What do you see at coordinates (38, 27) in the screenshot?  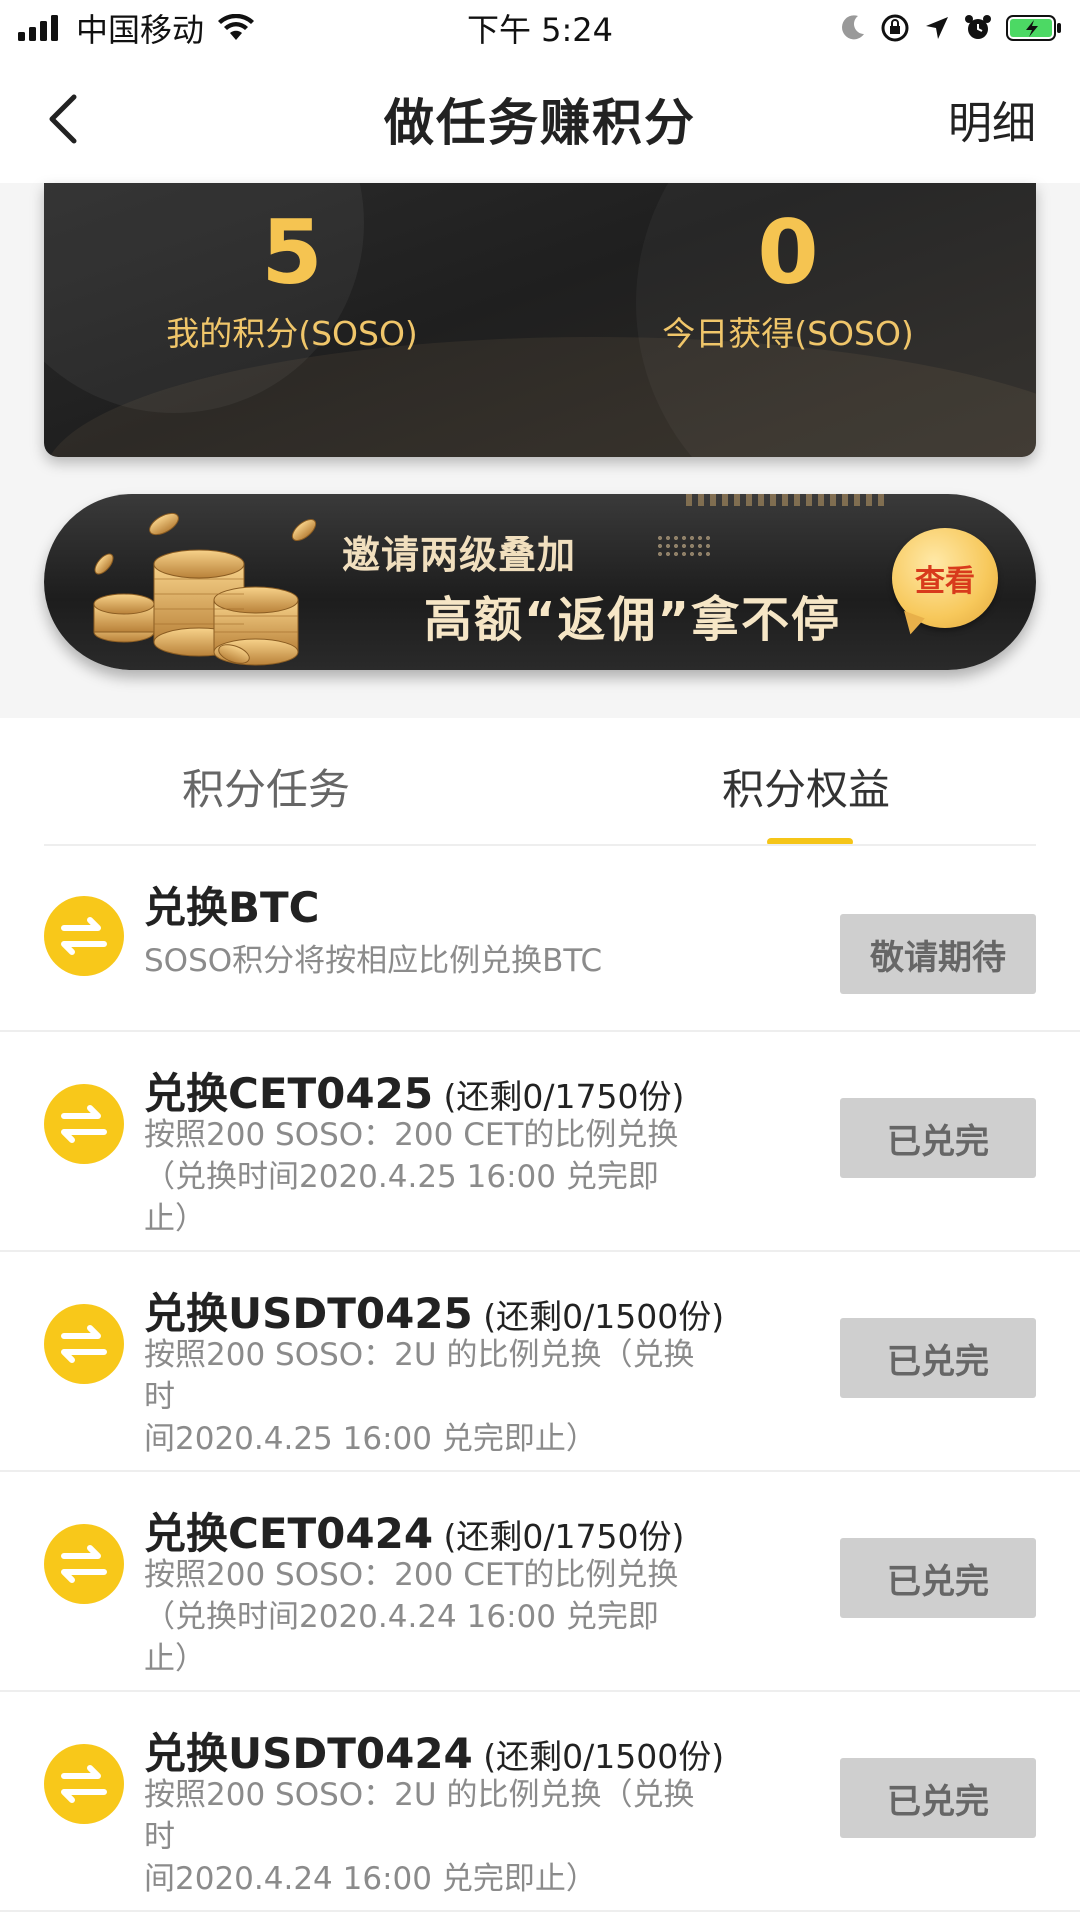 I see `signal-icon` at bounding box center [38, 27].